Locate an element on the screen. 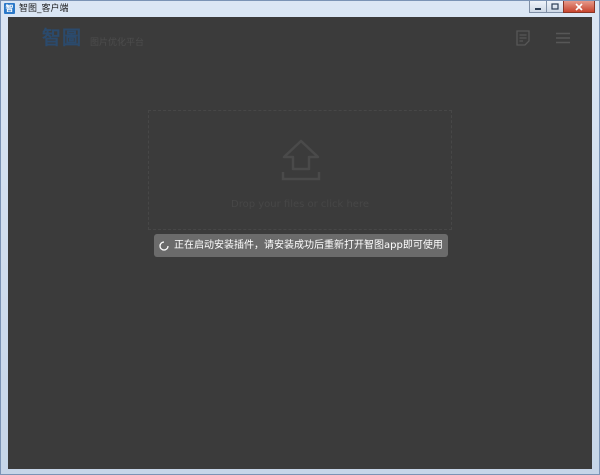  title-bar: 智 智图_客户端 is located at coordinates (300, 9).